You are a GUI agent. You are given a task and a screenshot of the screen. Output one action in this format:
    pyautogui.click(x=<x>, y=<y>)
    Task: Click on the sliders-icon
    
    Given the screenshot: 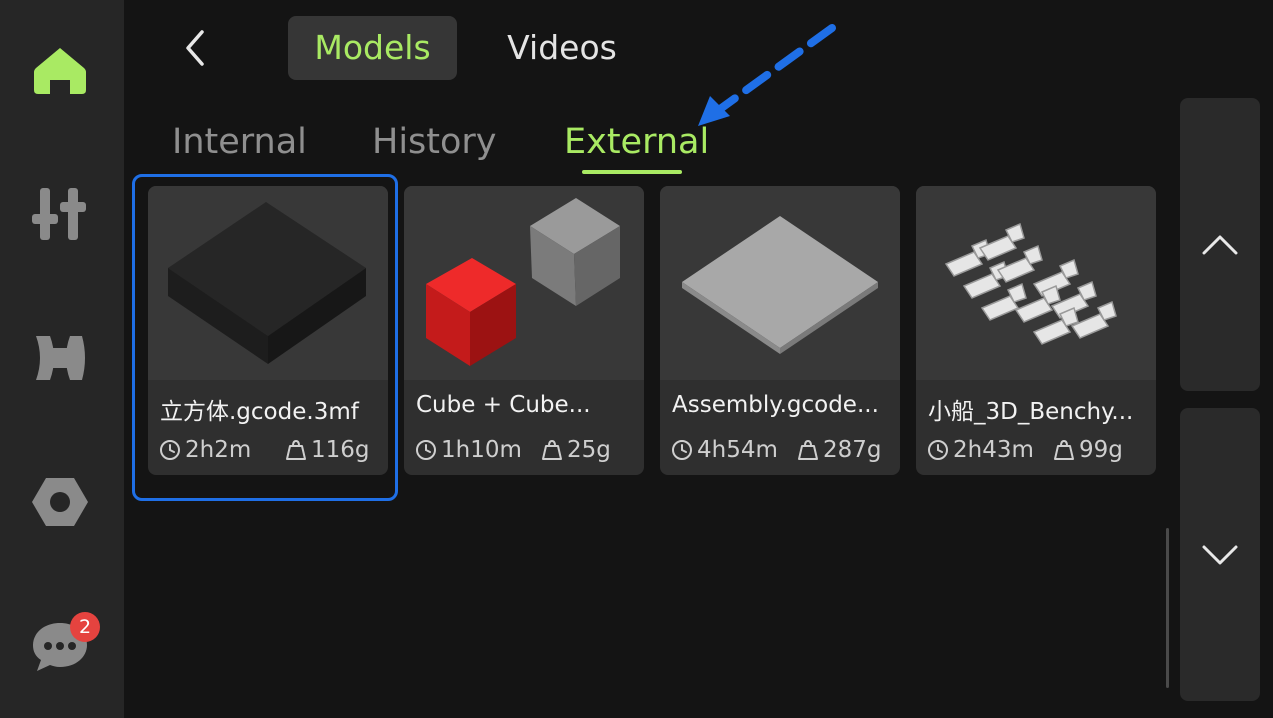 What is the action you would take?
    pyautogui.click(x=59, y=214)
    